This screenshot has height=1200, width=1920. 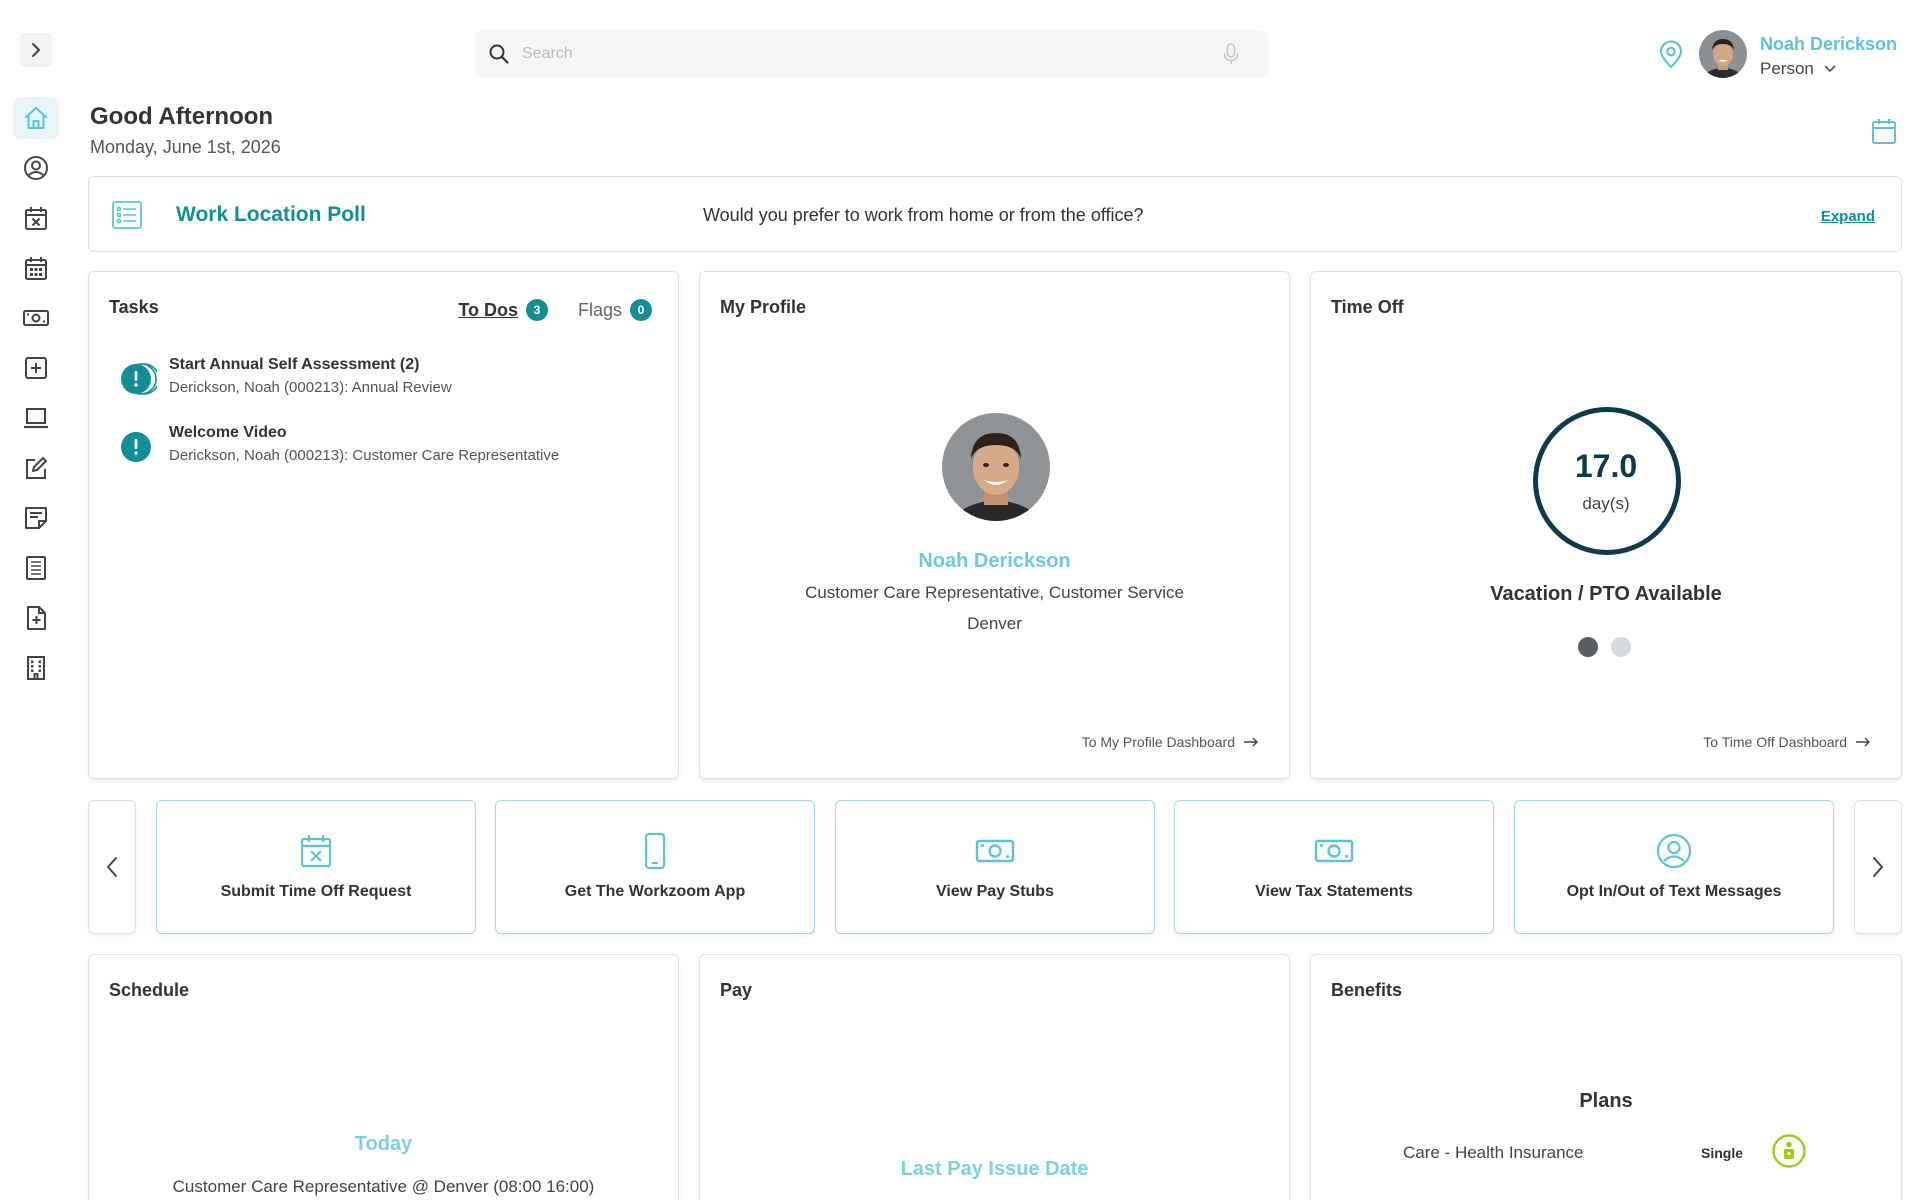 I want to click on sidebar-item-schedule, so click(x=36, y=268).